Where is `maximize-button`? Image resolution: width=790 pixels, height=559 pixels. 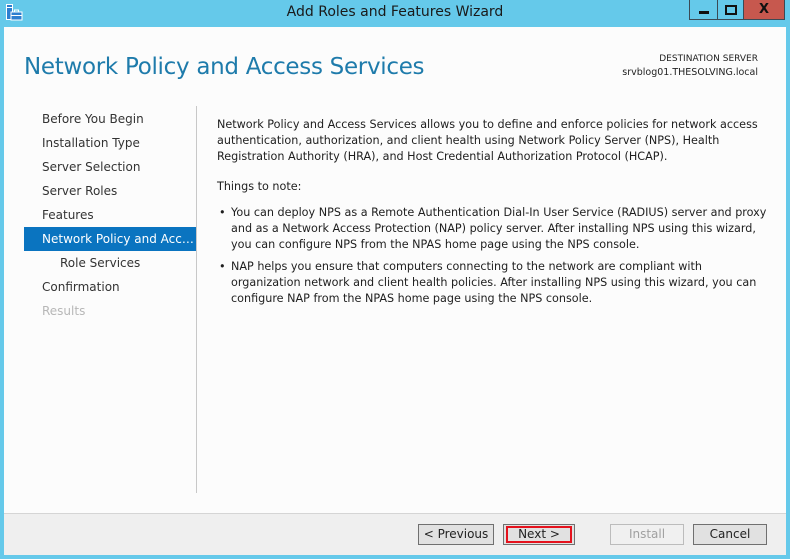
maximize-button is located at coordinates (730, 10).